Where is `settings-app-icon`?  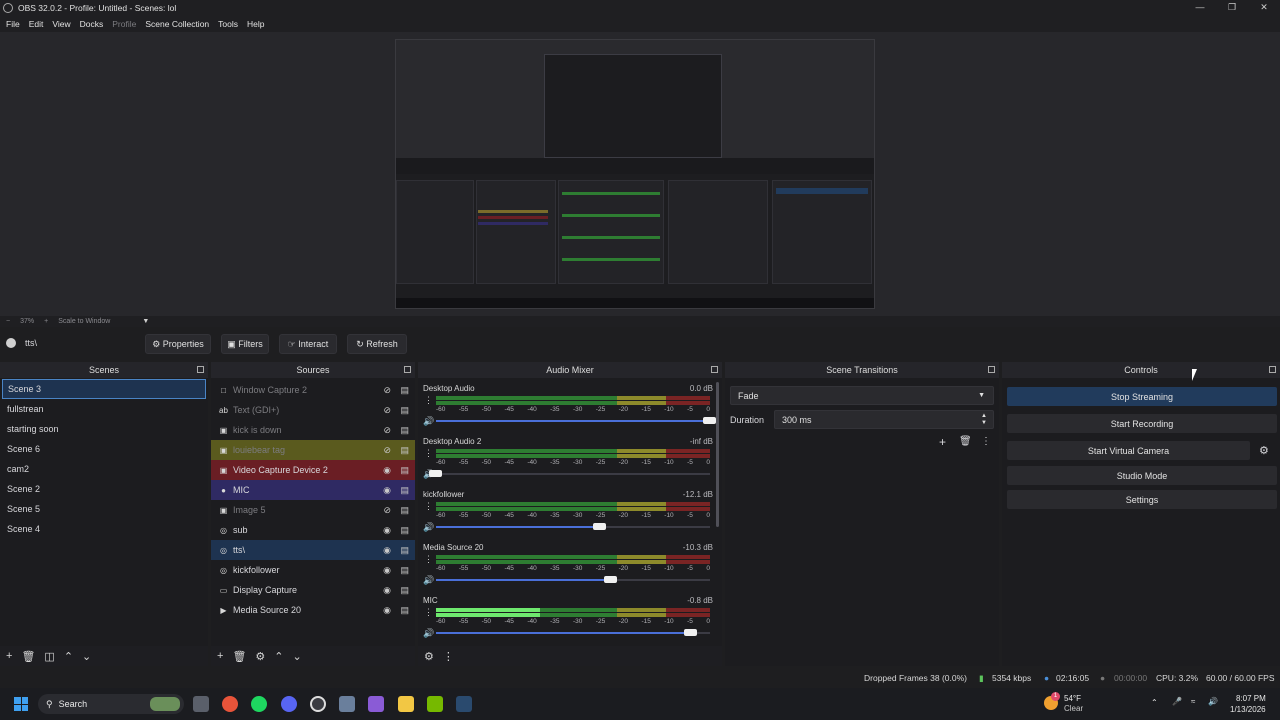
settings-app-icon is located at coordinates (347, 704).